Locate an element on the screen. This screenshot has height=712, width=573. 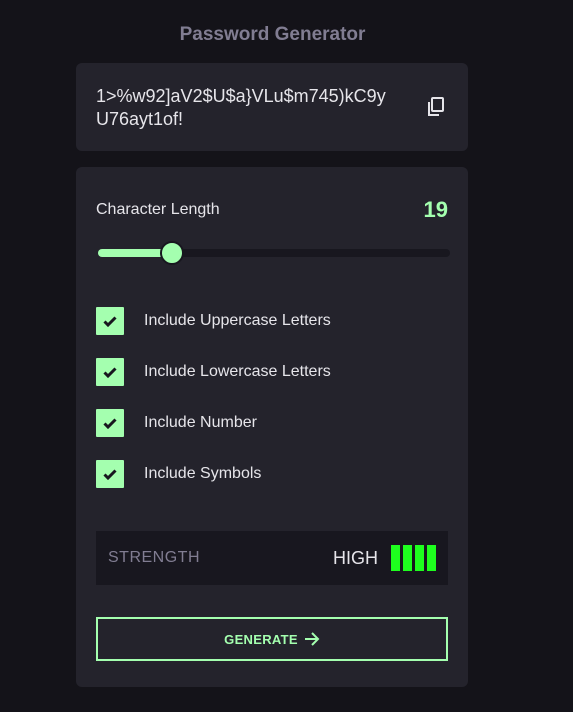
generate-button: GENERATE is located at coordinates (272, 639).